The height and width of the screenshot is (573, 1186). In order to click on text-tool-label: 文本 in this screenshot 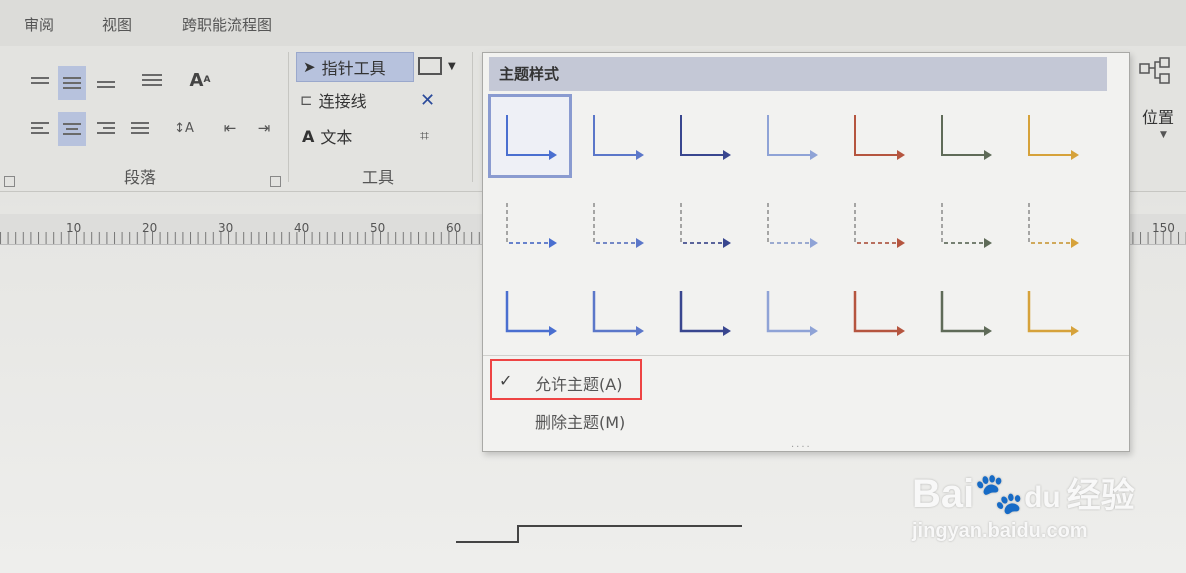, I will do `click(336, 137)`.